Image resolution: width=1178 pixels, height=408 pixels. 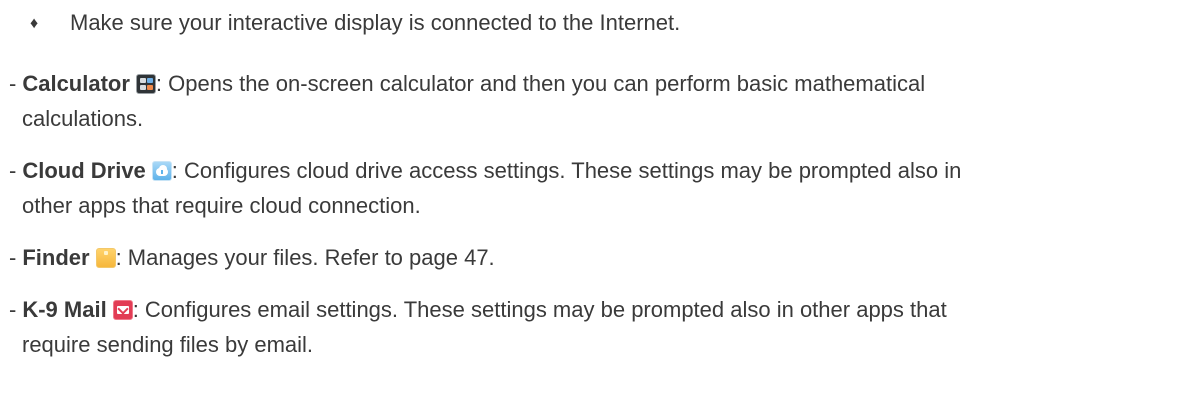 What do you see at coordinates (56, 257) in the screenshot?
I see `finder-term: Finder` at bounding box center [56, 257].